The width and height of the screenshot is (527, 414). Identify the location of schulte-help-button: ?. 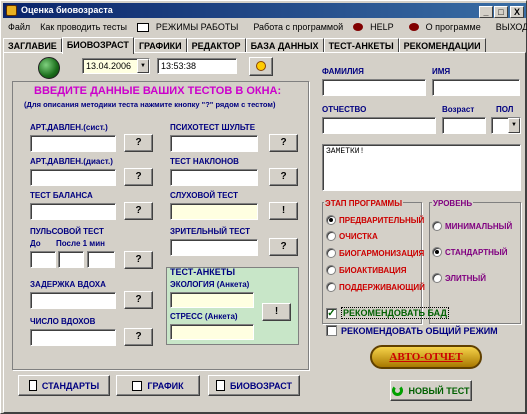
(283, 143).